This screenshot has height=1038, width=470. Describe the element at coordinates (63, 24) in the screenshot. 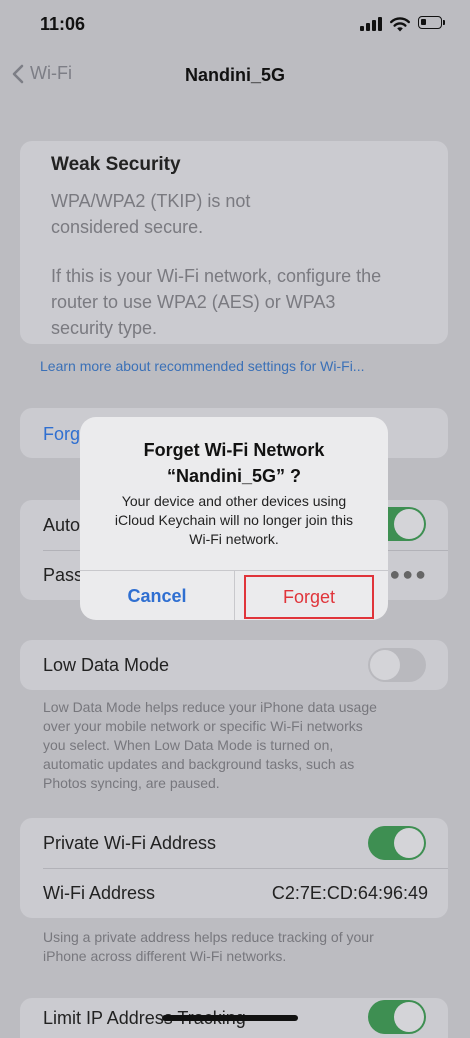

I see `status-time: 11:06` at that location.